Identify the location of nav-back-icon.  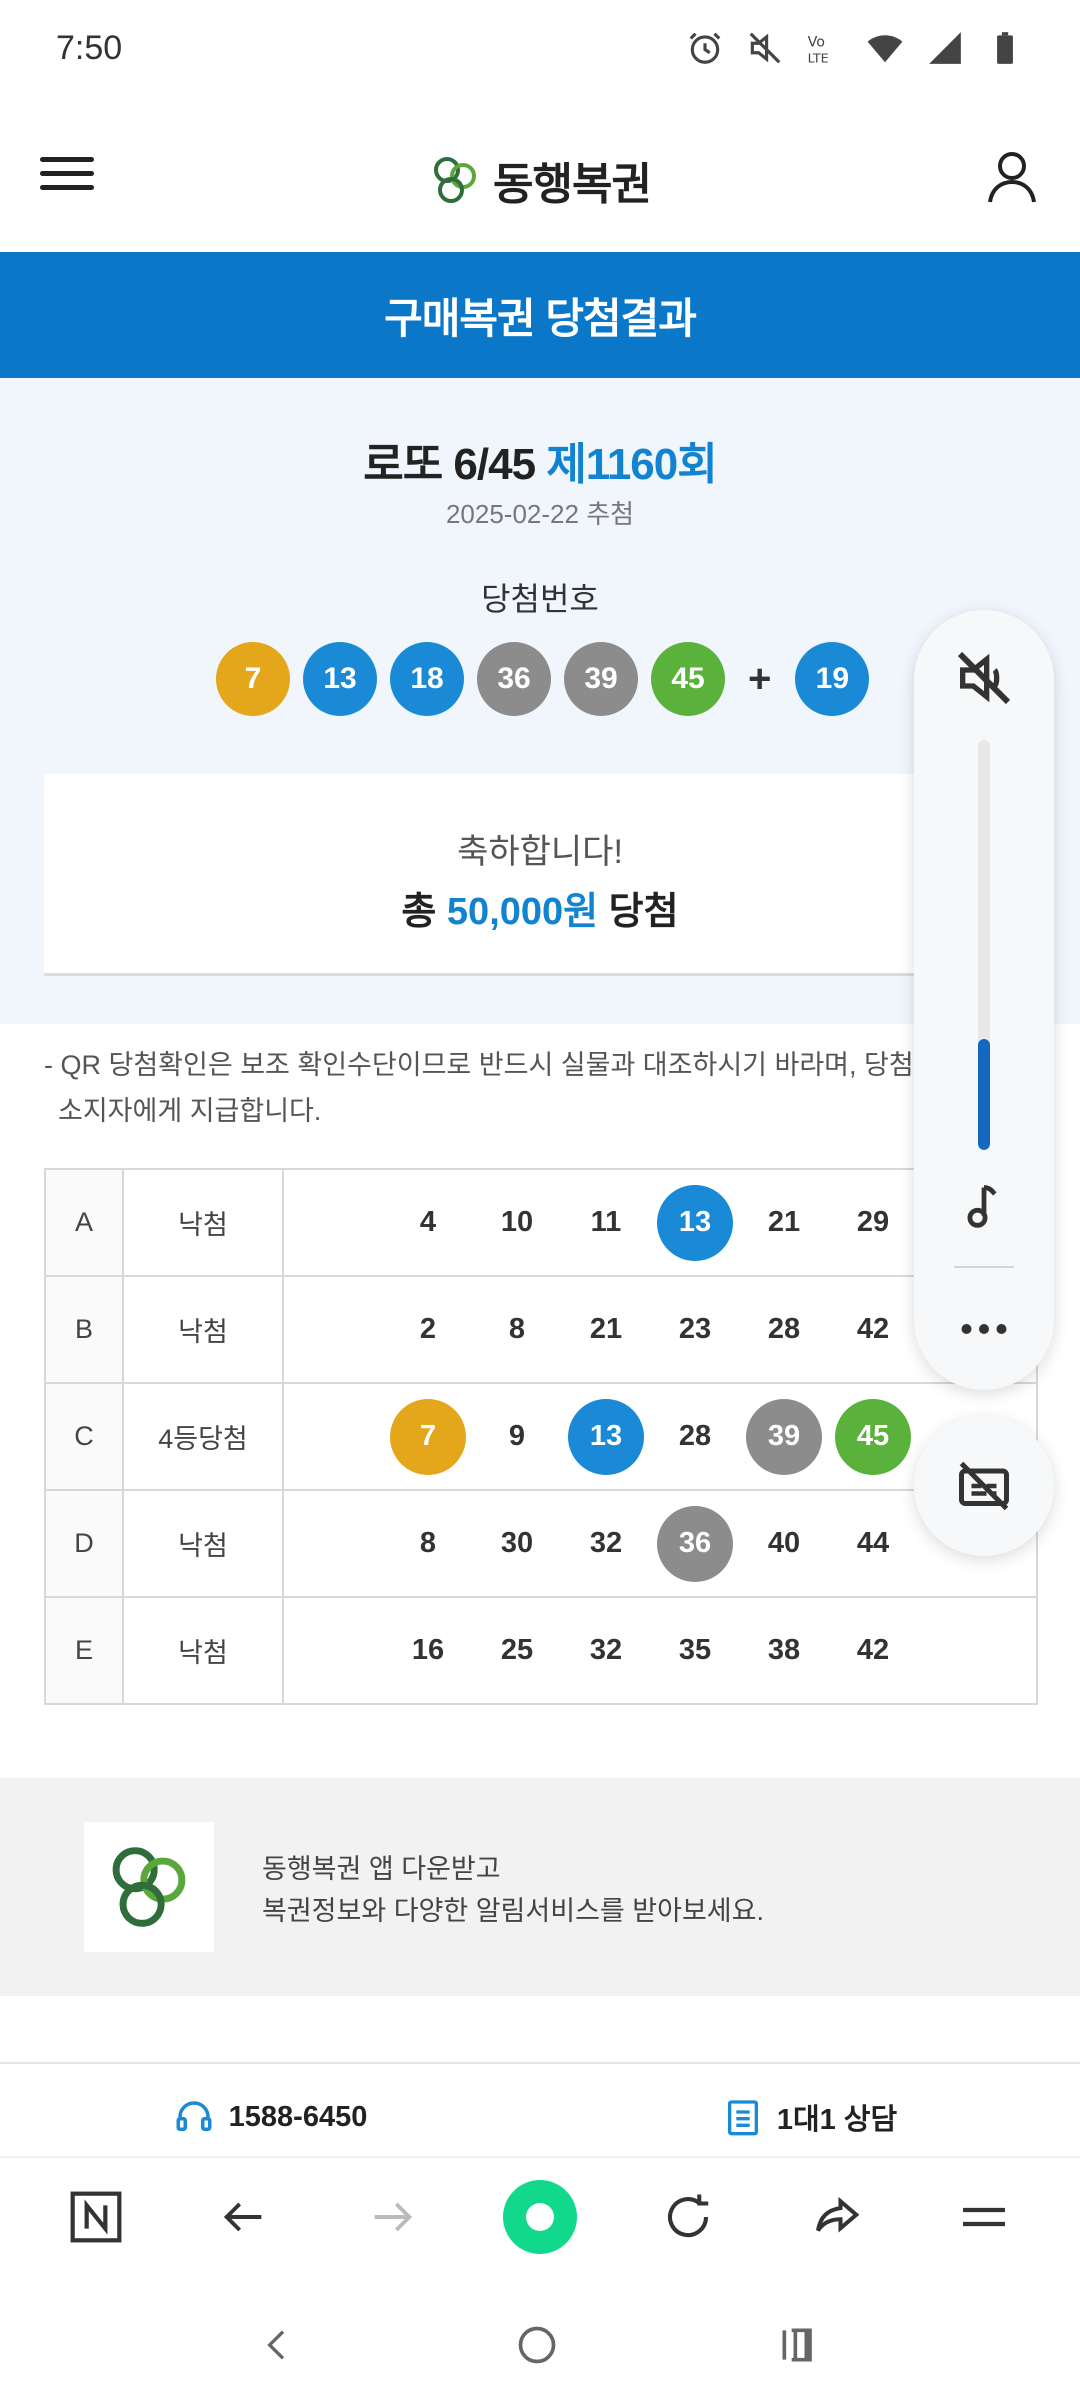
(278, 2345).